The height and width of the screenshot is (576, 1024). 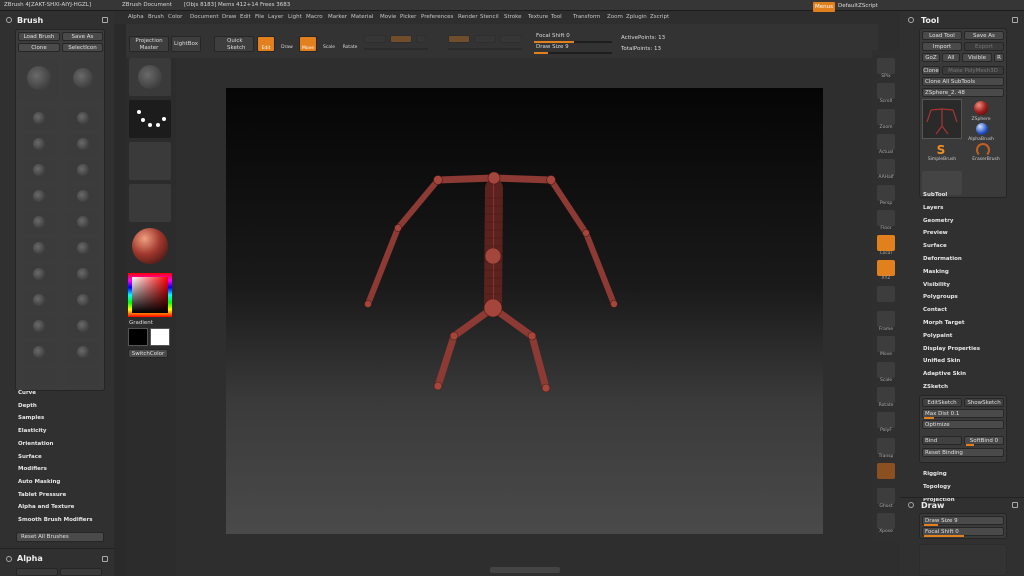 I want to click on switch-color-button: SwitchColor, so click(x=148, y=353).